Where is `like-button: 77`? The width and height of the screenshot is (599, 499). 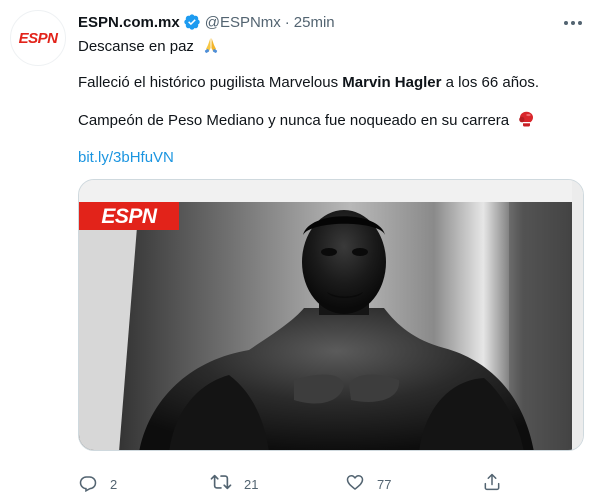
like-button: 77 is located at coordinates (368, 484).